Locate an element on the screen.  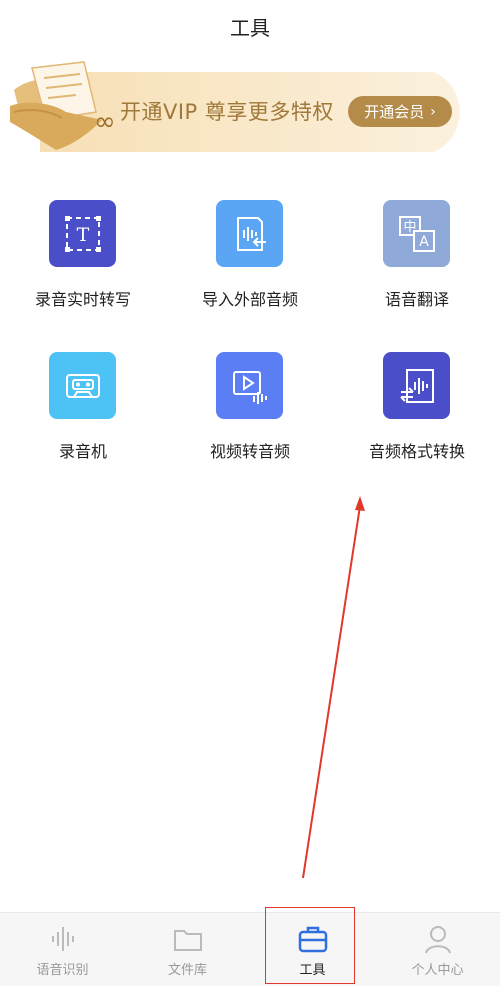
tool-recorder: 录音机 is located at coordinates (83, 412).